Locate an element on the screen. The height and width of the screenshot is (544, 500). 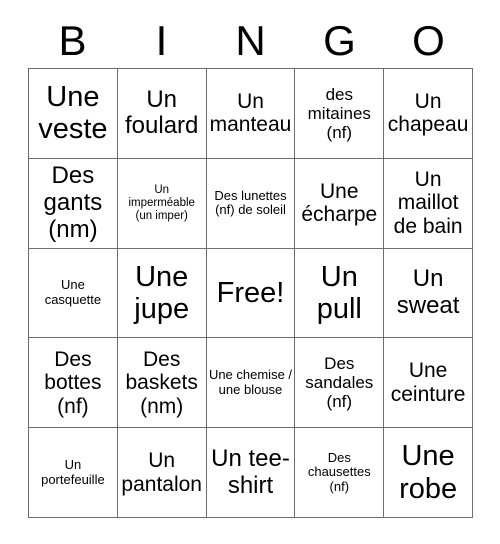
bingo-cell-i2: Un imperméable (un imper) is located at coordinates (162, 203).